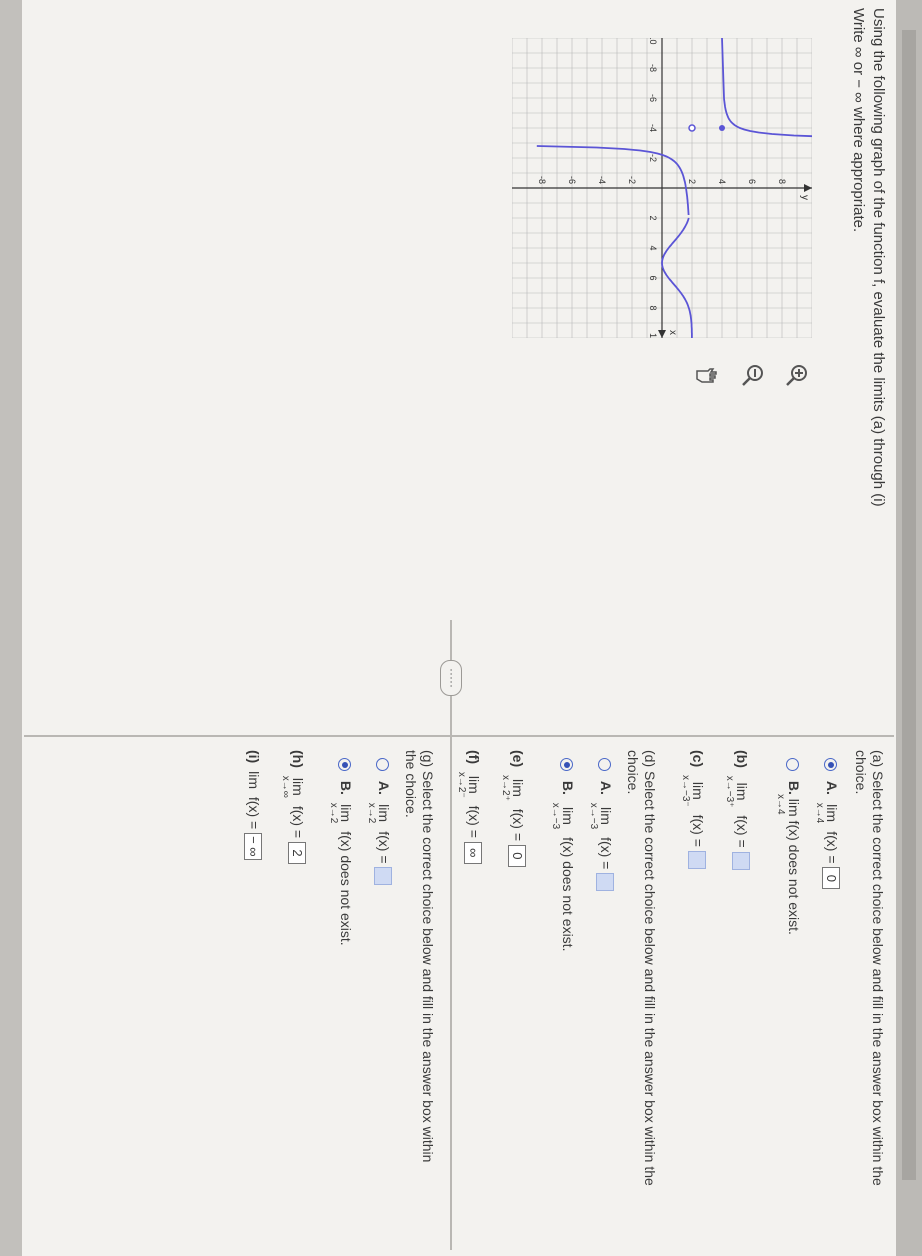 This screenshot has width=922, height=1256. What do you see at coordinates (698, 759) in the screenshot?
I see `part-c-label: (c)` at bounding box center [698, 759].